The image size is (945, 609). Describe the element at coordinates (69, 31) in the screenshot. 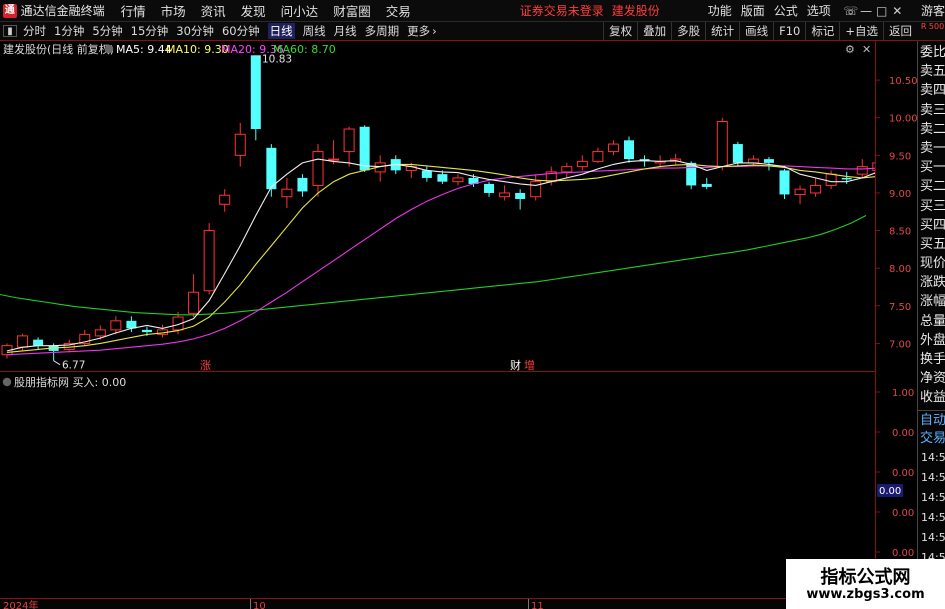

I see `period-1min: 1分钟` at that location.